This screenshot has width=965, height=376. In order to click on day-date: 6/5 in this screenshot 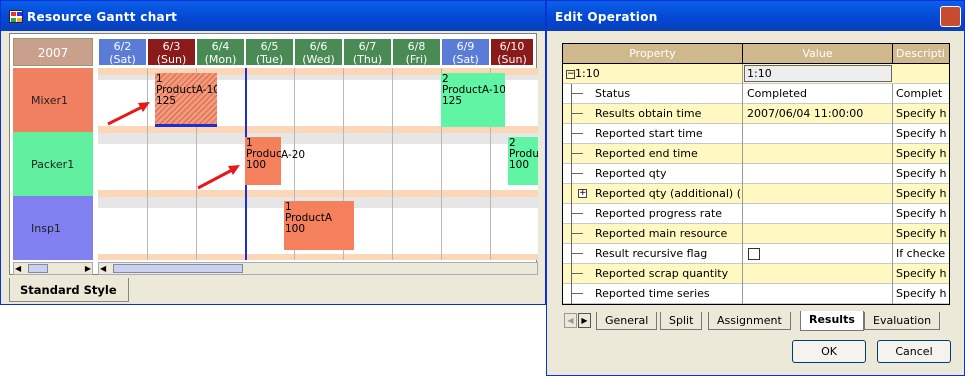, I will do `click(269, 46)`.